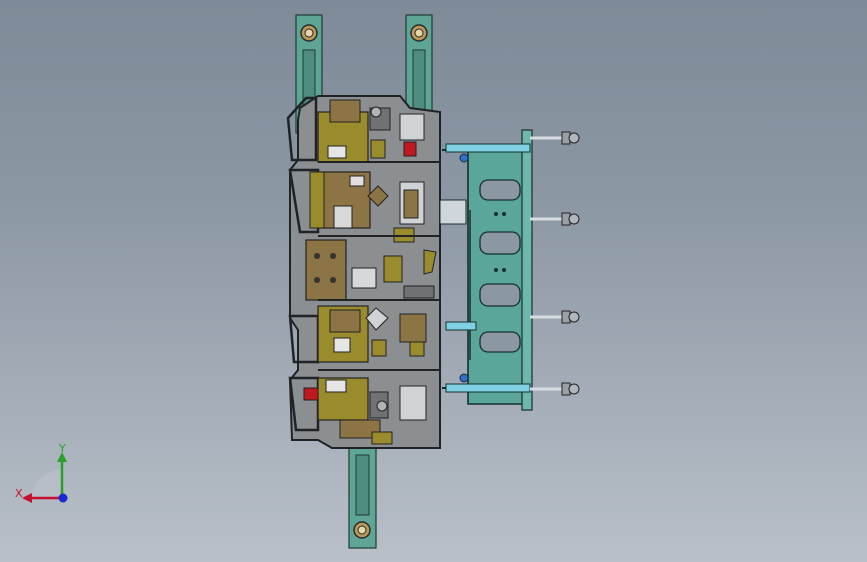 This screenshot has width=867, height=562. Describe the element at coordinates (362, 496) in the screenshot. I see `bottom-rail` at that location.